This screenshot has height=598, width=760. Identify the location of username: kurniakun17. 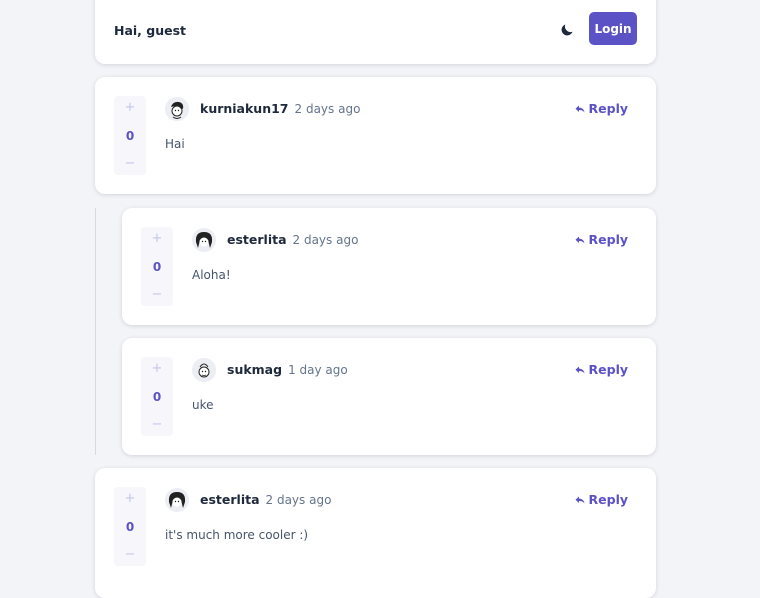
(244, 108).